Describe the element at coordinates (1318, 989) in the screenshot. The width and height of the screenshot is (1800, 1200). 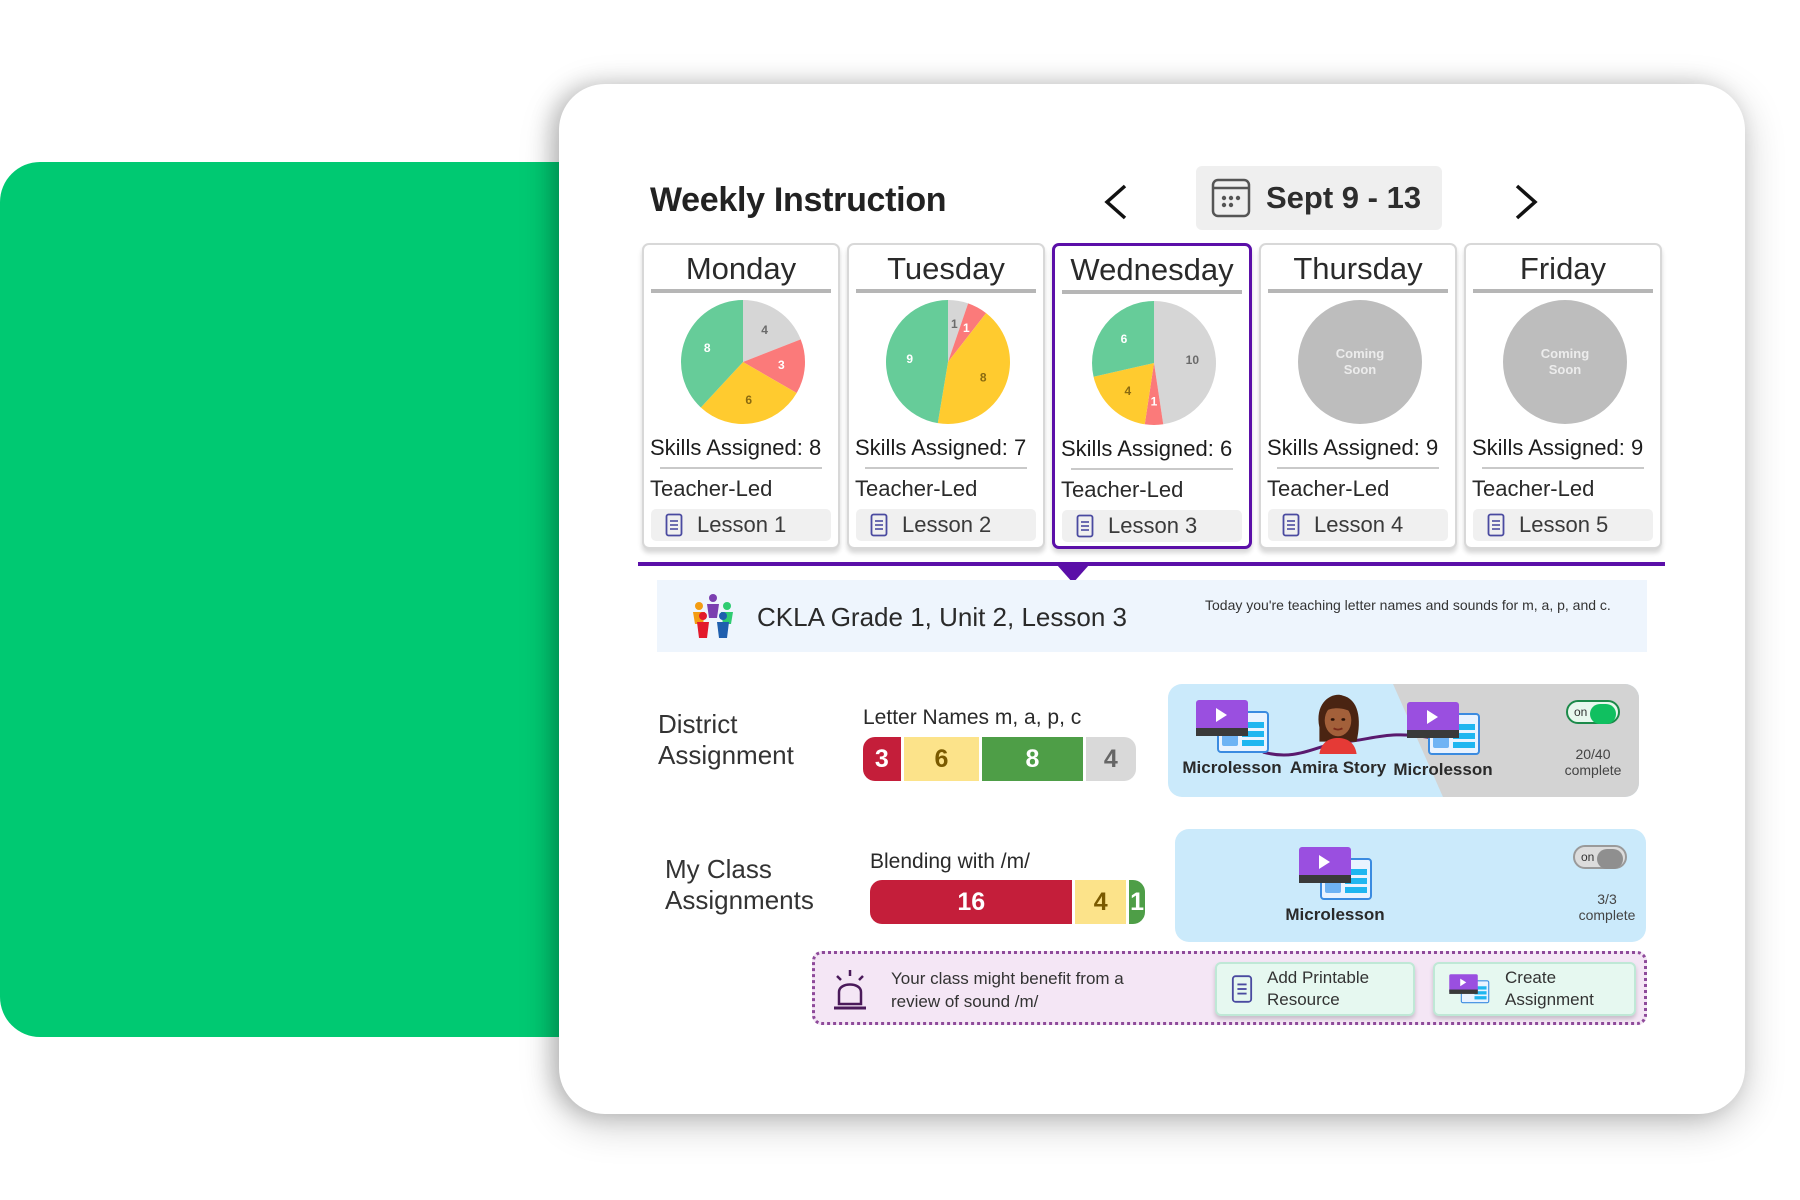
I see `button-label: Add Printable Resource` at that location.